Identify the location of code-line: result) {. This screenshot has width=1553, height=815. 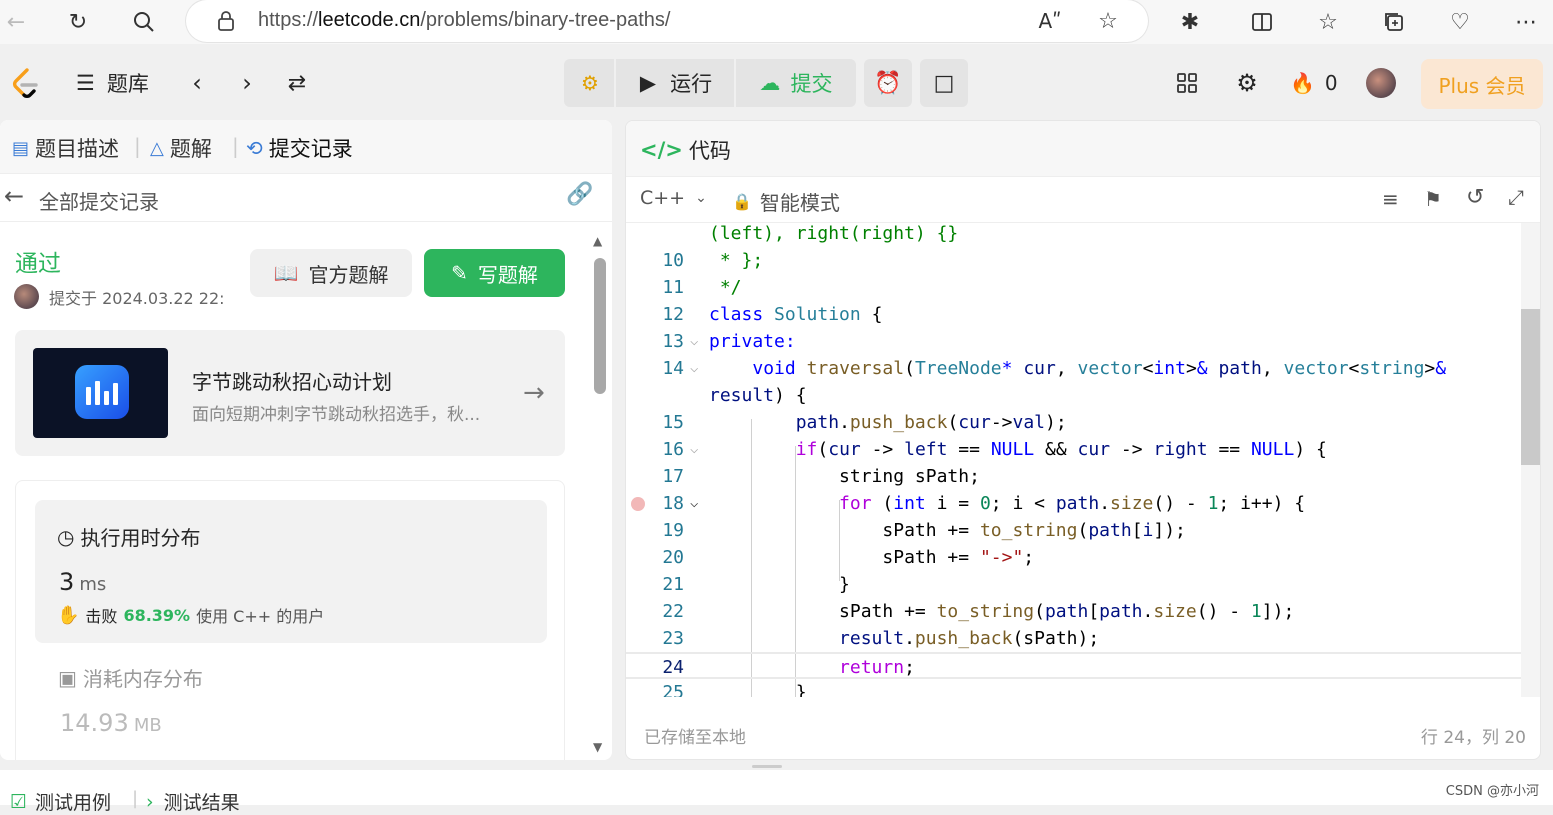
(1074, 395).